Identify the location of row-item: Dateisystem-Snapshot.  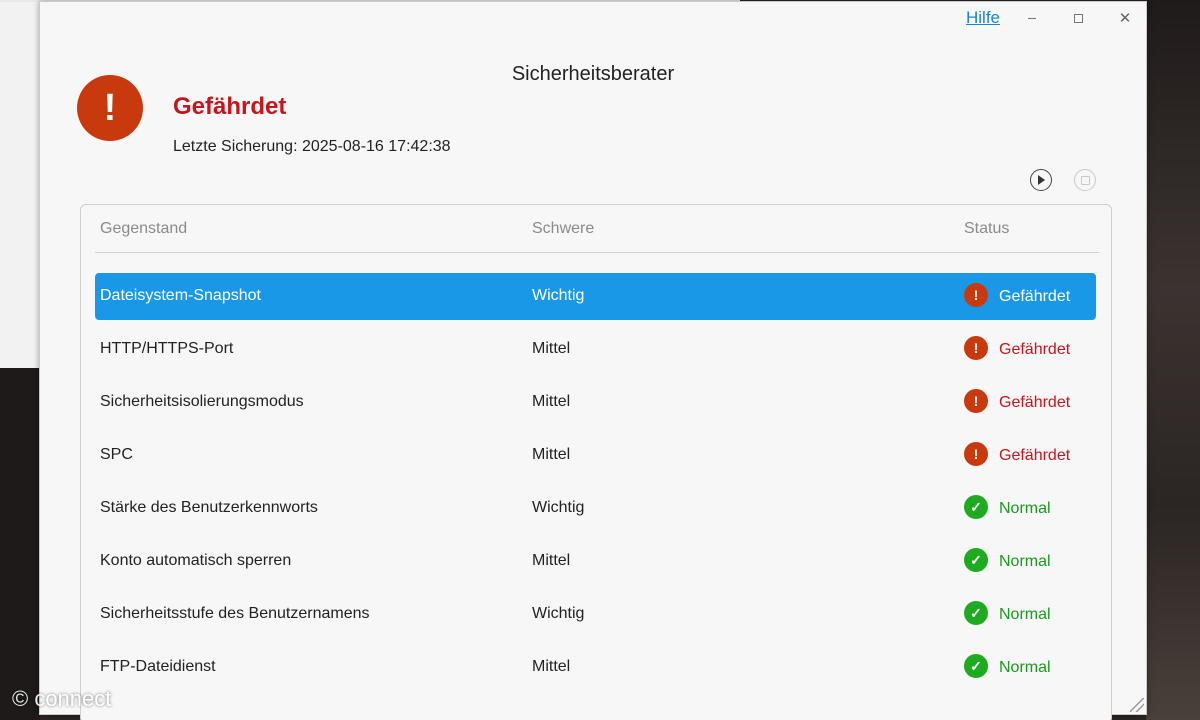
(180, 295).